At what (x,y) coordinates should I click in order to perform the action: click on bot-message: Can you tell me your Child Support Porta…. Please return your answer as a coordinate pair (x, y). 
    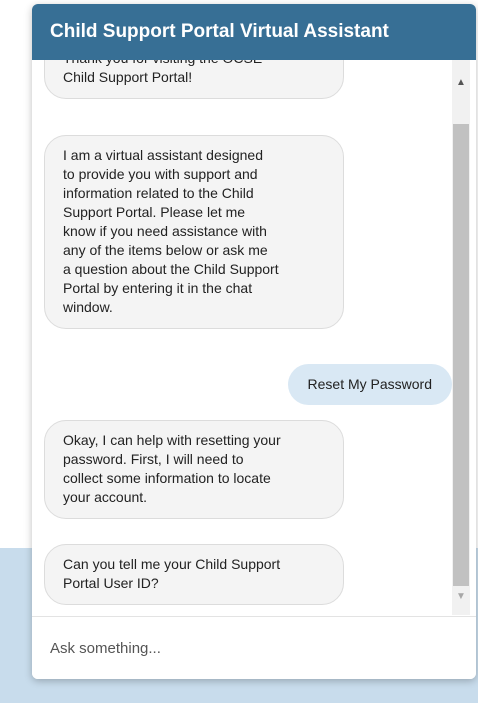
    Looking at the image, I should click on (194, 574).